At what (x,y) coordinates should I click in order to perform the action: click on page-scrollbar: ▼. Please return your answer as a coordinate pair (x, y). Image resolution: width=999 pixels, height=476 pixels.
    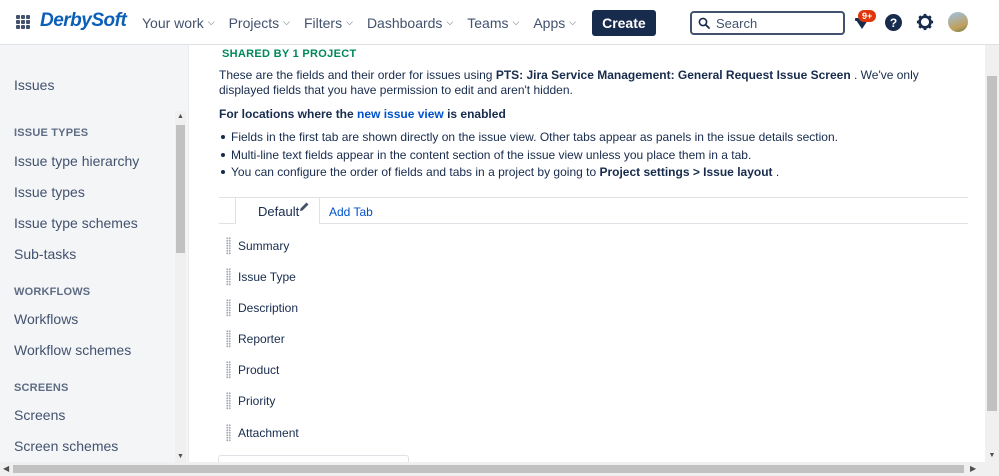
    Looking at the image, I should click on (992, 253).